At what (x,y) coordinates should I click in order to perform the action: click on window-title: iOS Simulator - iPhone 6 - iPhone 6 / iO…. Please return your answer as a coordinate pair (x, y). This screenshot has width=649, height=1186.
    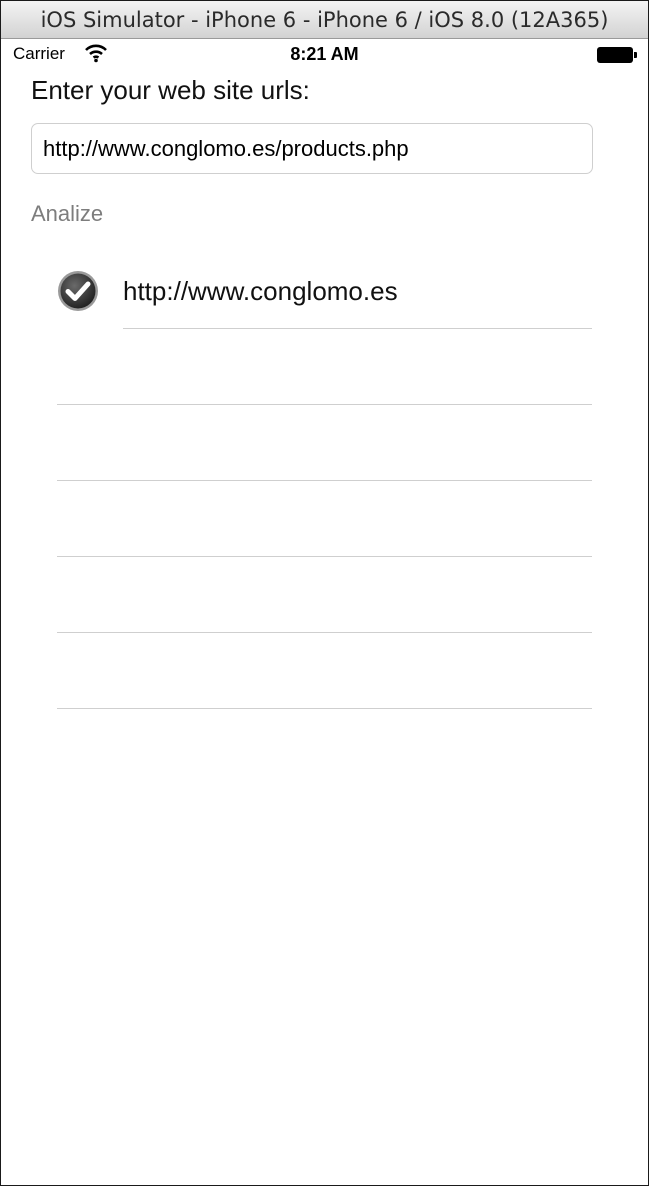
    Looking at the image, I should click on (324, 20).